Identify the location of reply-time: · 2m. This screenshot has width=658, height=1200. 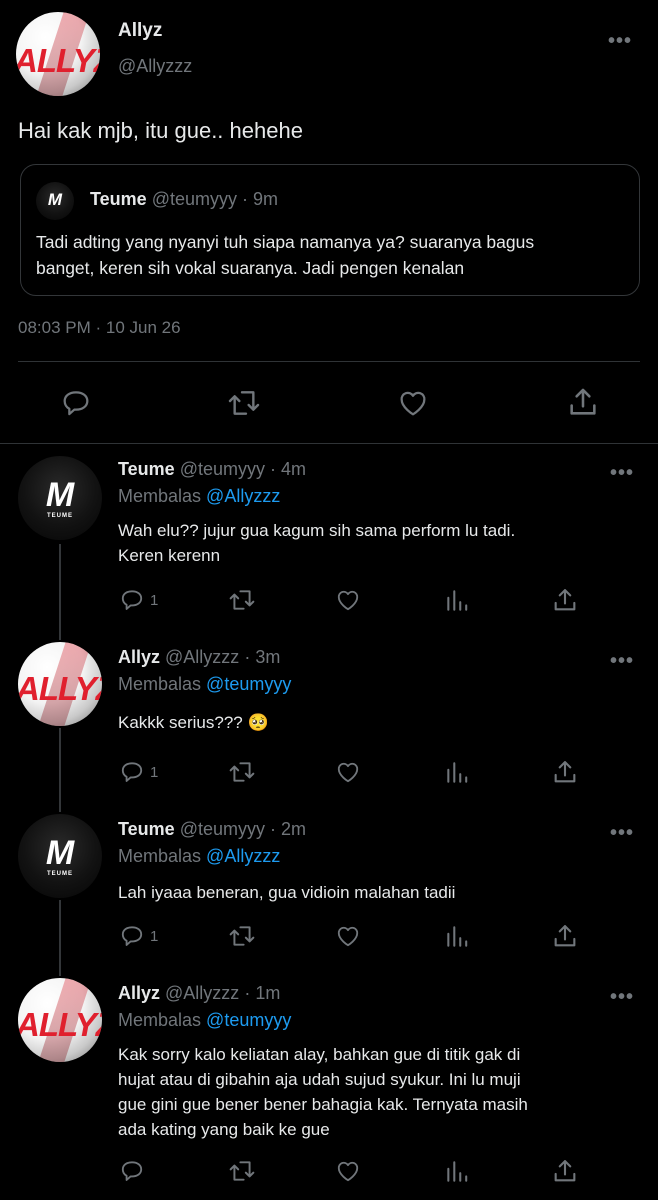
(288, 829).